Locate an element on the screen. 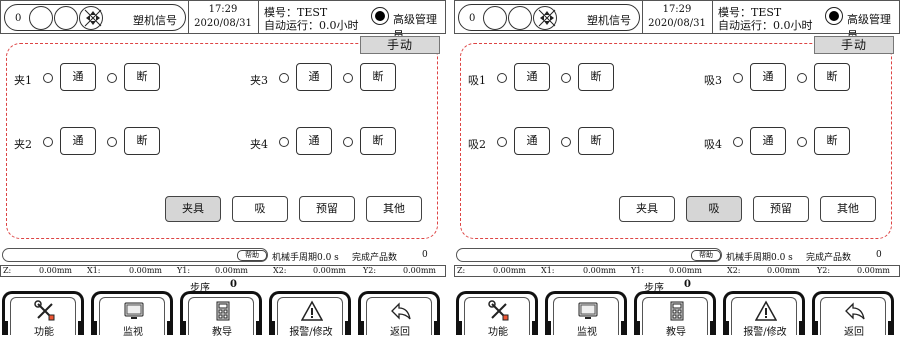 Image resolution: width=900 pixels, height=338 pixels. back-arrow-icon is located at coordinates (855, 311).